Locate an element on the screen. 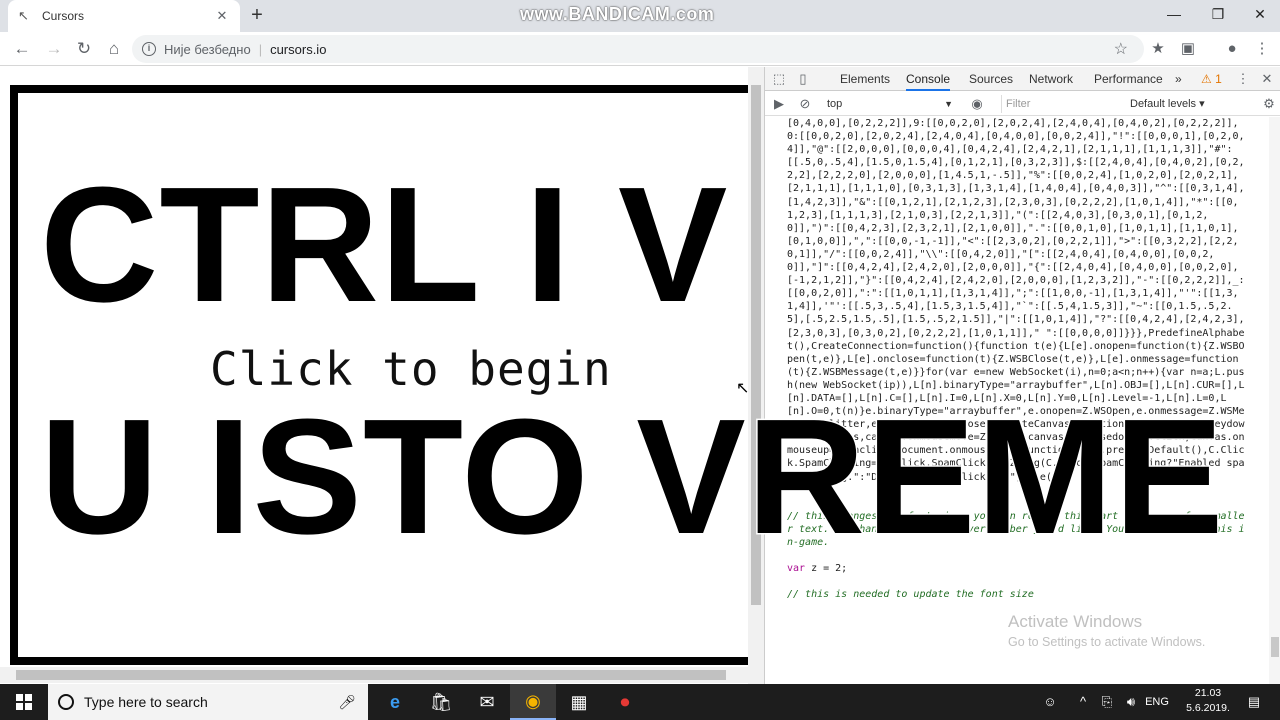  back-button: ← is located at coordinates (22, 49).